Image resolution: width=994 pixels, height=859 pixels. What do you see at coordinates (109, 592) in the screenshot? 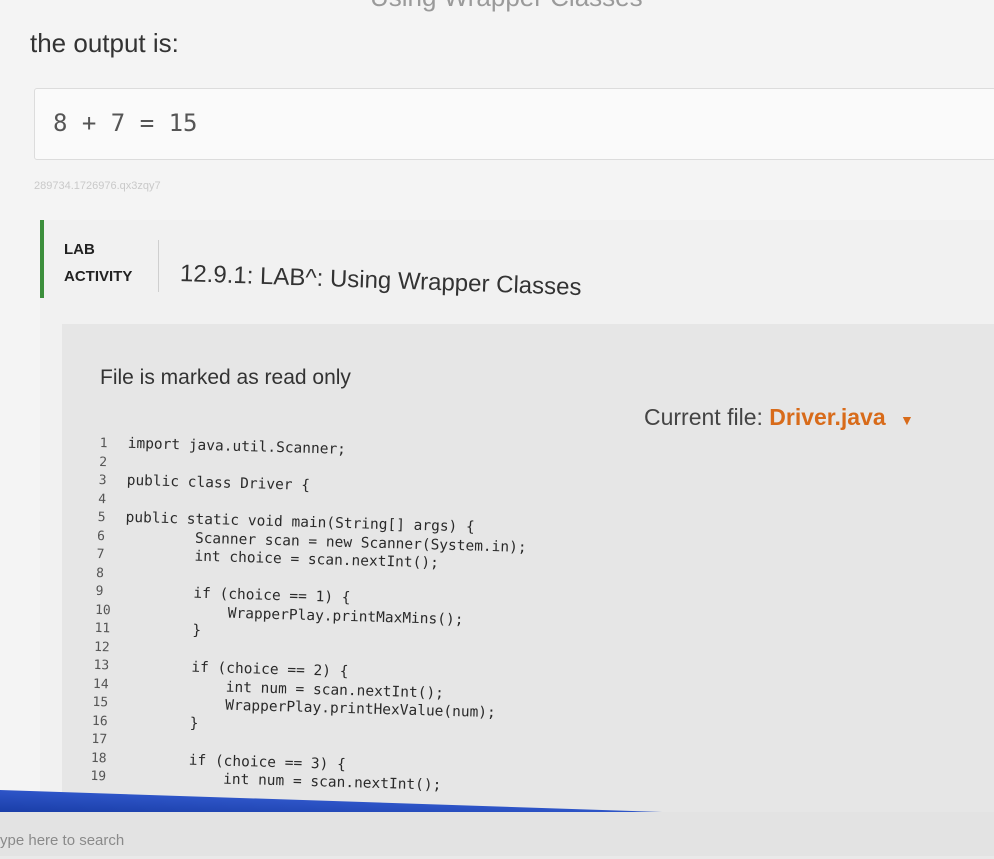
I see `line-number: 9` at bounding box center [109, 592].